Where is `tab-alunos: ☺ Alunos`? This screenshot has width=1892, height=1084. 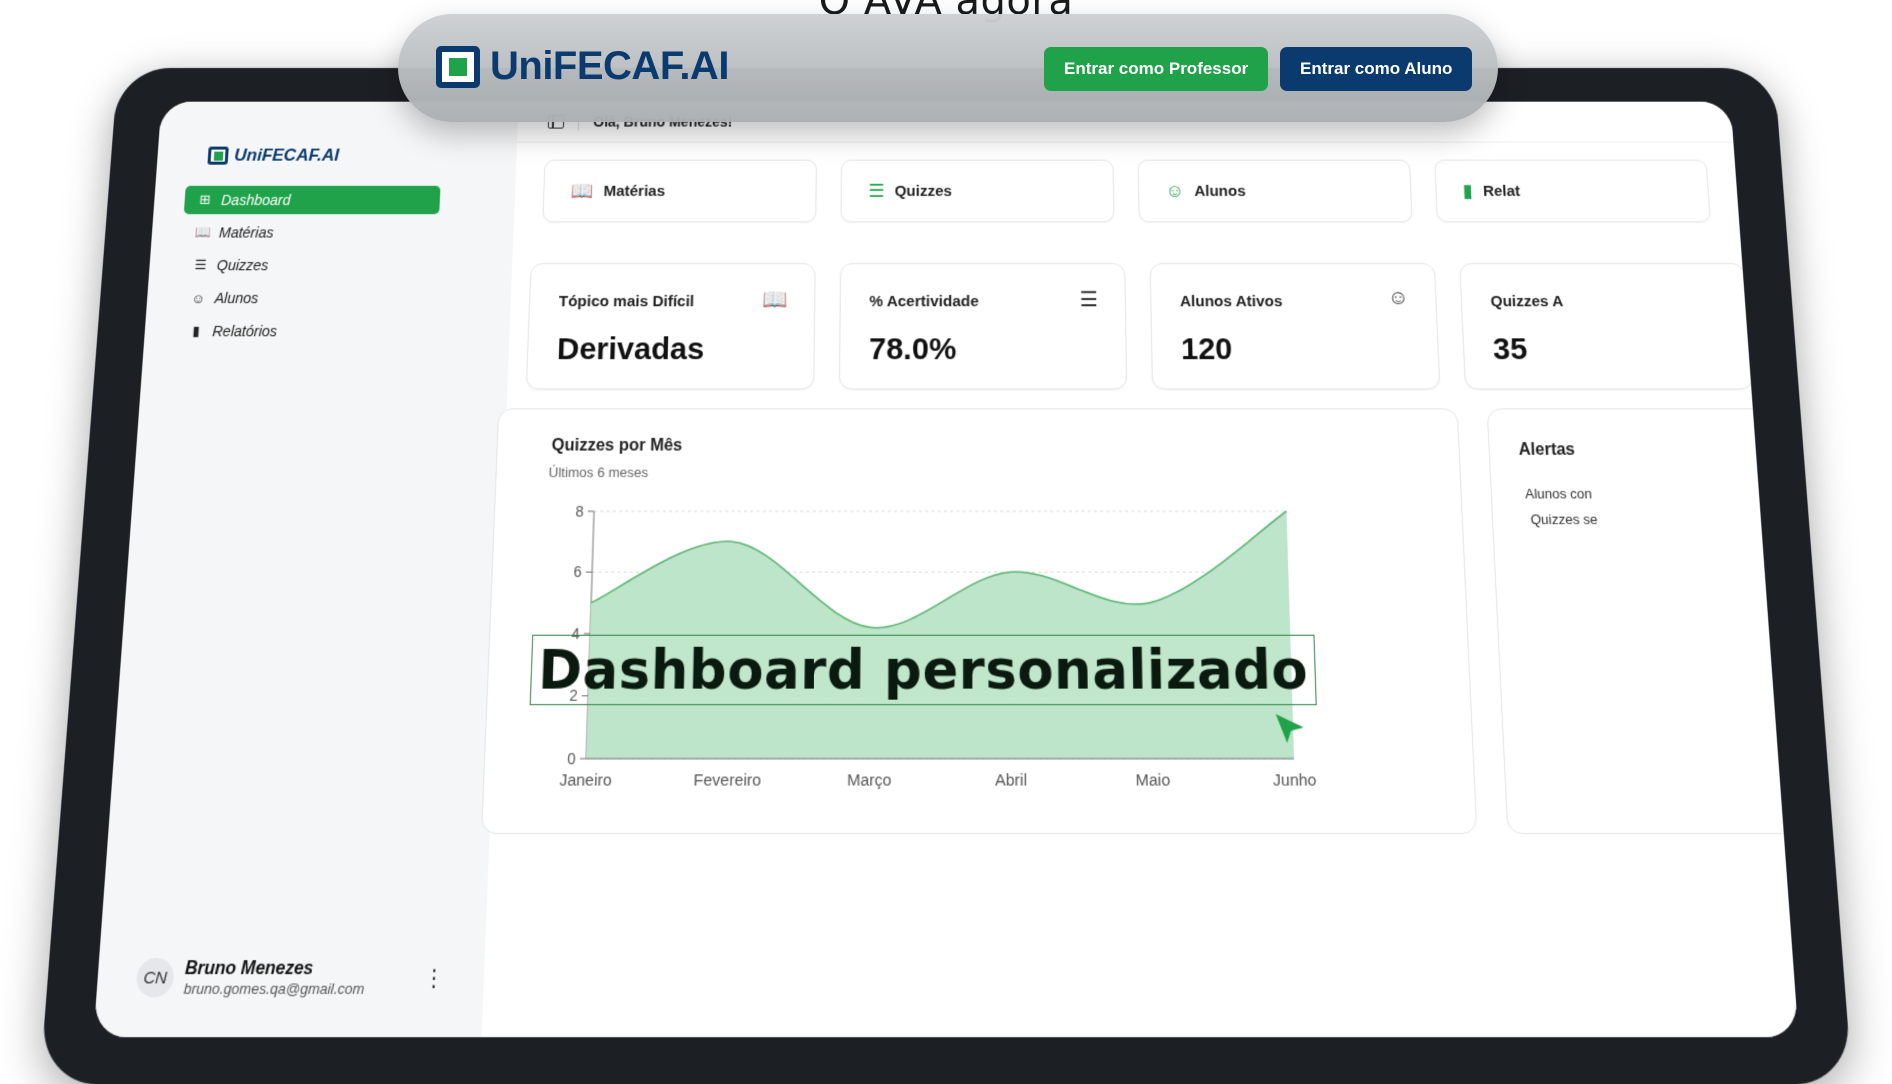 tab-alunos: ☺ Alunos is located at coordinates (1275, 191).